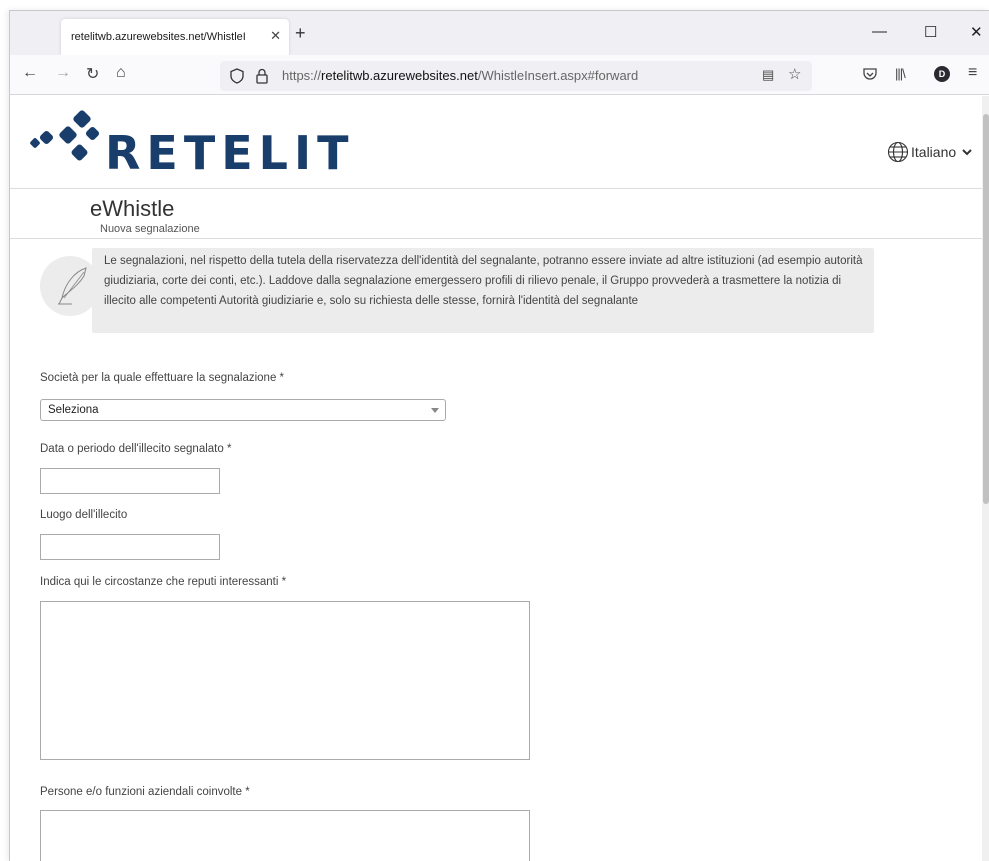 The width and height of the screenshot is (989, 861). What do you see at coordinates (768, 75) in the screenshot?
I see `reader-view-icon: ▤` at bounding box center [768, 75].